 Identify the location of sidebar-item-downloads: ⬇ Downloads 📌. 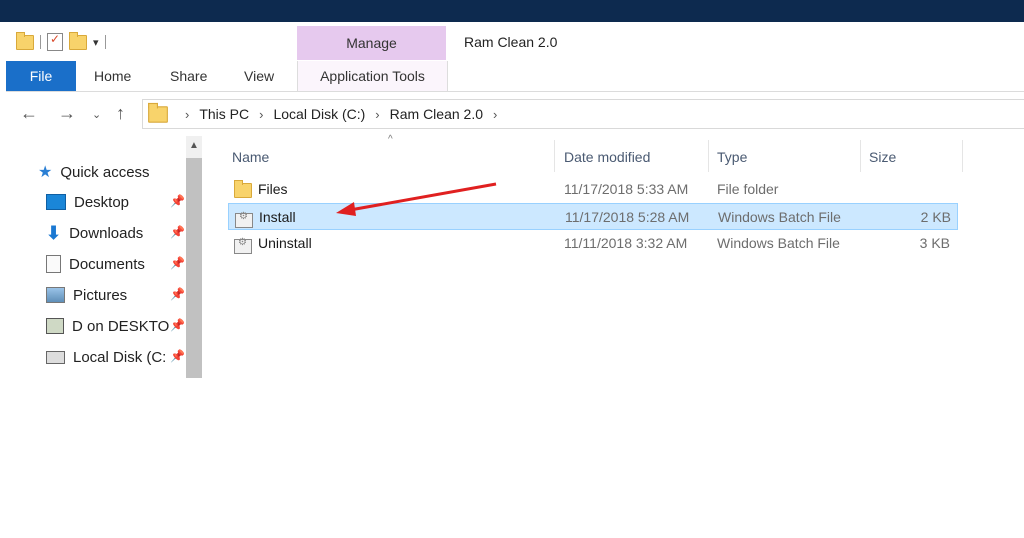
(115, 233).